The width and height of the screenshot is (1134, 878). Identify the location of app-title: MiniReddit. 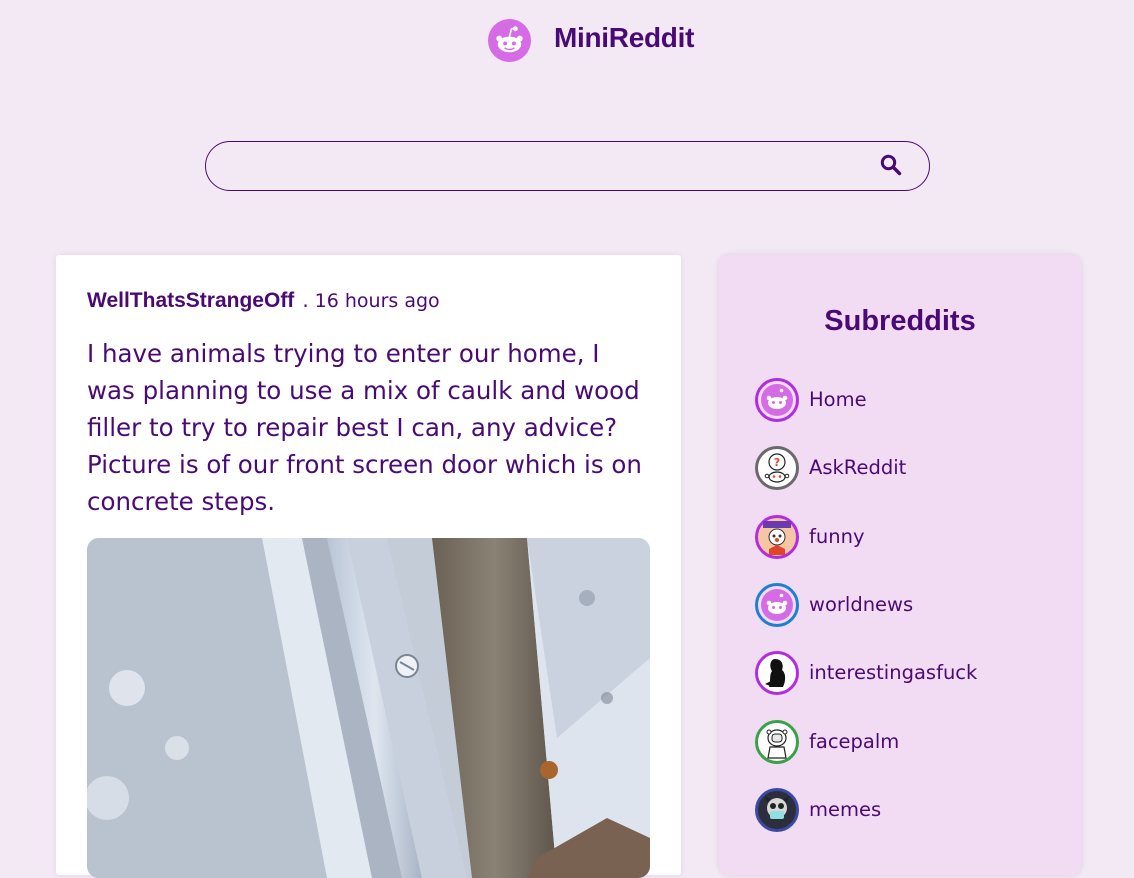
(624, 37).